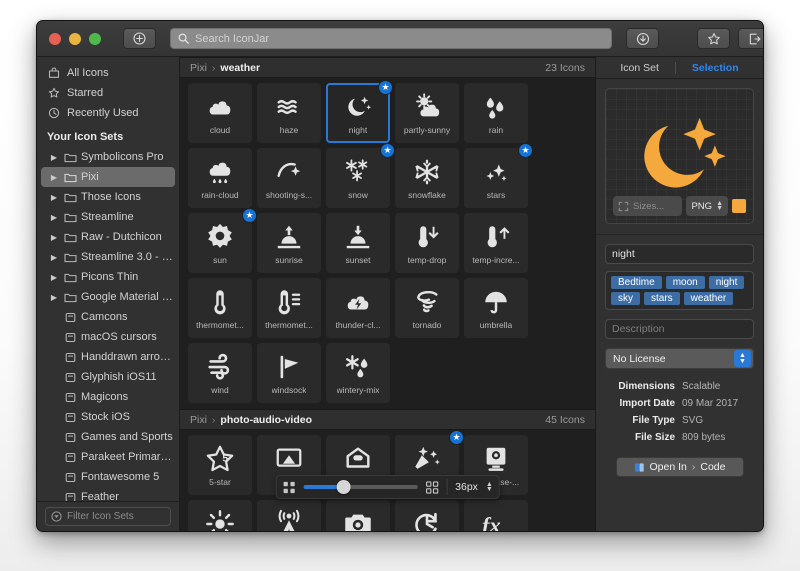  What do you see at coordinates (289, 113) in the screenshot?
I see `icon-cell-haze: haze` at bounding box center [289, 113].